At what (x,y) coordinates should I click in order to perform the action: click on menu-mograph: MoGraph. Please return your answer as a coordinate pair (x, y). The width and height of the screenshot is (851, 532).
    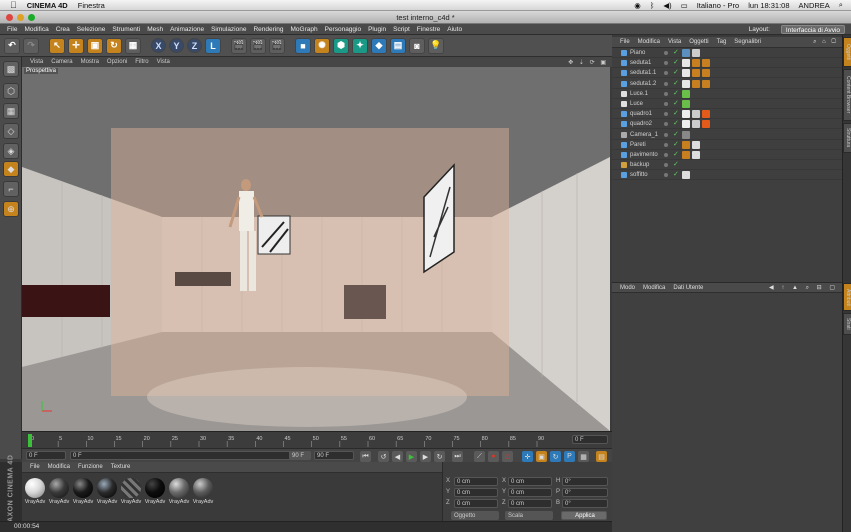
    Looking at the image, I should click on (303, 29).